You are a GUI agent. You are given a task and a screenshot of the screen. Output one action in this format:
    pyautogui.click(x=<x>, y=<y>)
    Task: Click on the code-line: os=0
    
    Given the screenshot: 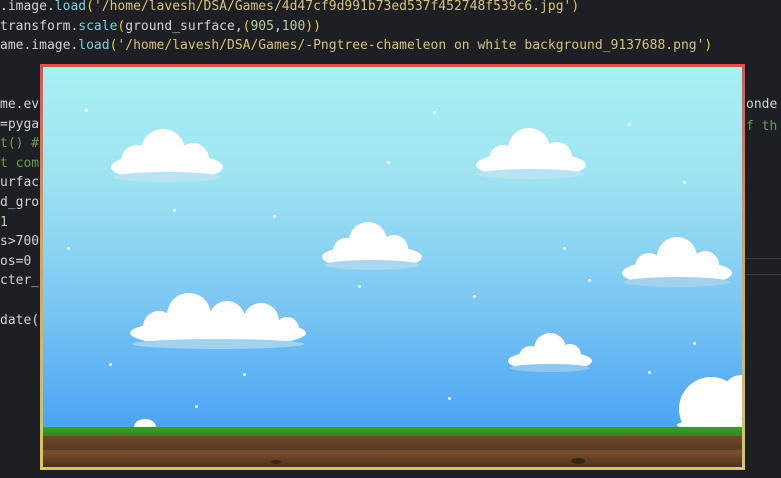 What is the action you would take?
    pyautogui.click(x=15, y=262)
    